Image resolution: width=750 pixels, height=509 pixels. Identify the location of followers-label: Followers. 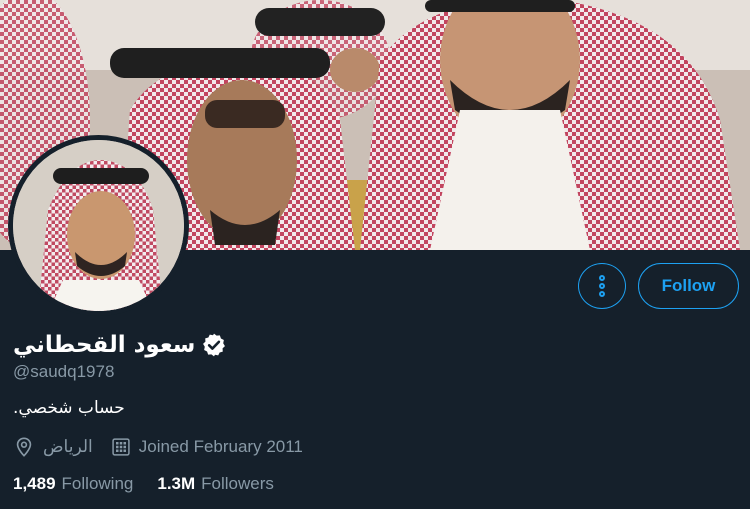
(237, 483).